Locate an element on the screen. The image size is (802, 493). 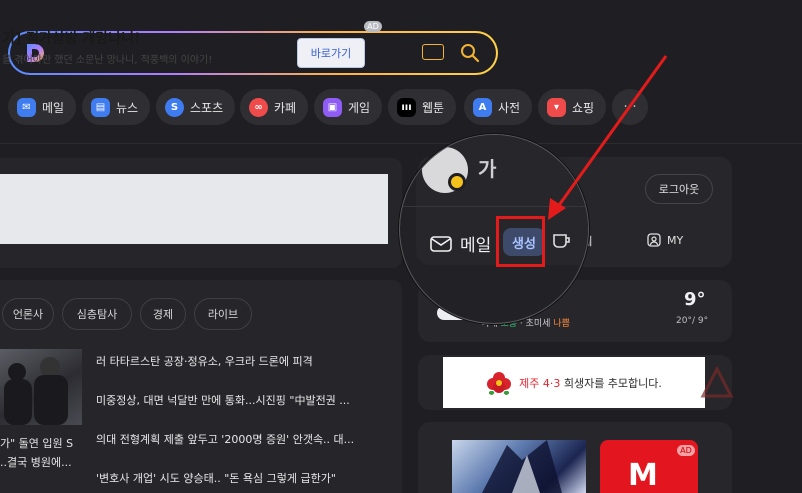
search-icon is located at coordinates (470, 53).